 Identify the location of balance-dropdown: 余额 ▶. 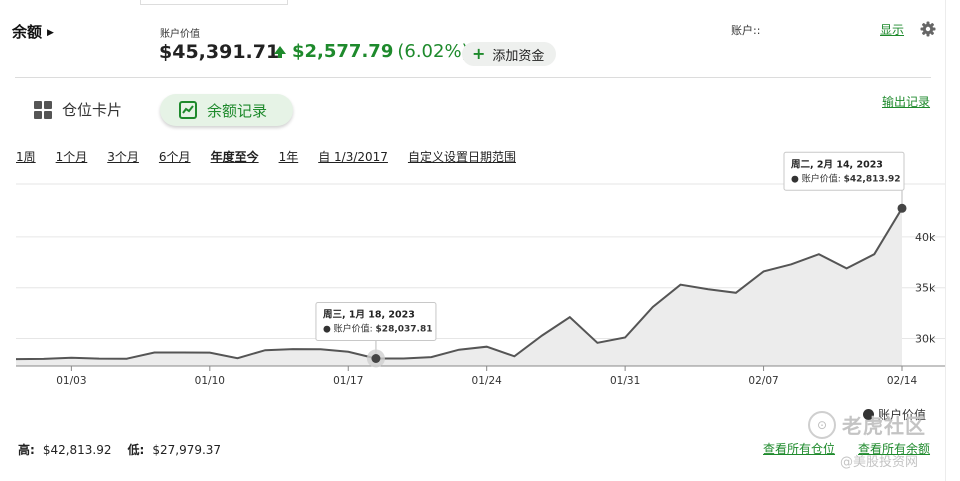
(33, 31).